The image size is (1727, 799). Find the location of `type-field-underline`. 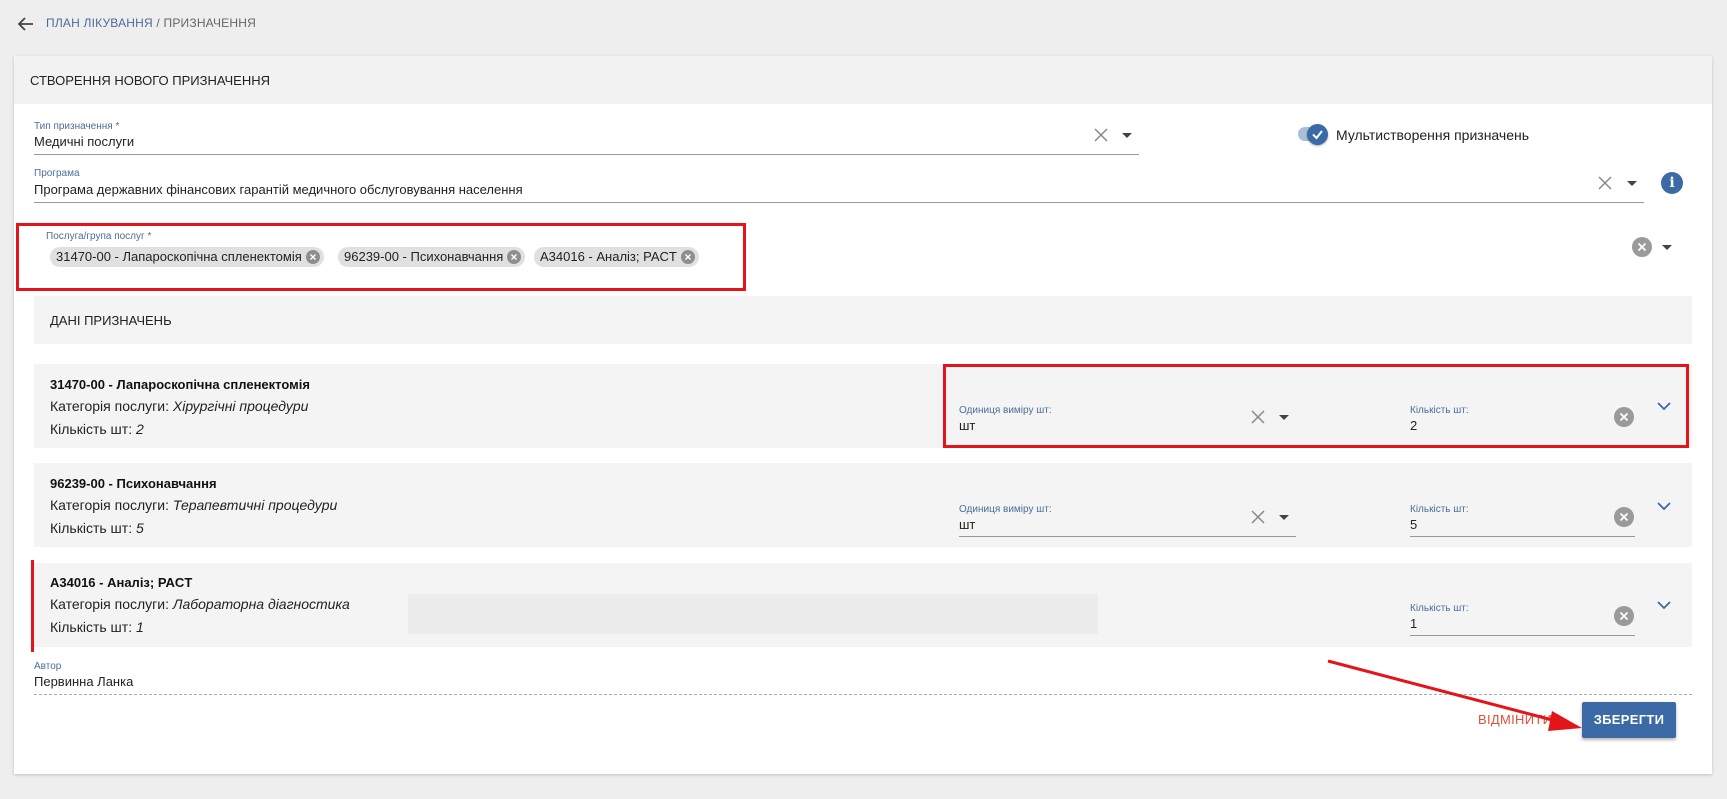

type-field-underline is located at coordinates (586, 154).